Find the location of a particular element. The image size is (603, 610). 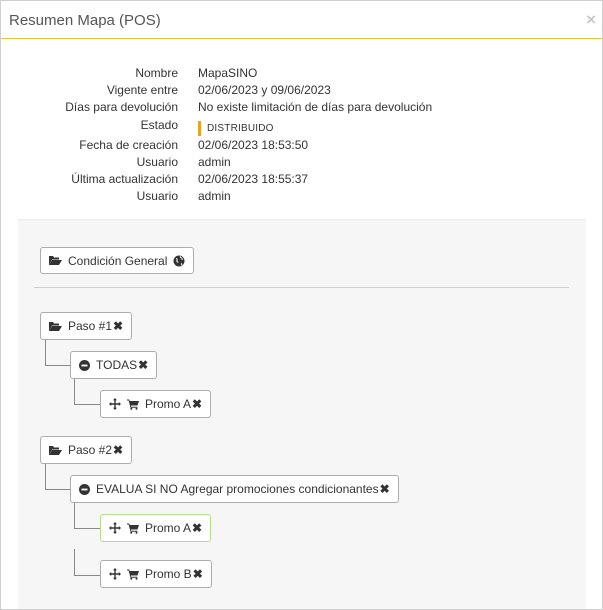

step-label: Paso #2 is located at coordinates (90, 450).